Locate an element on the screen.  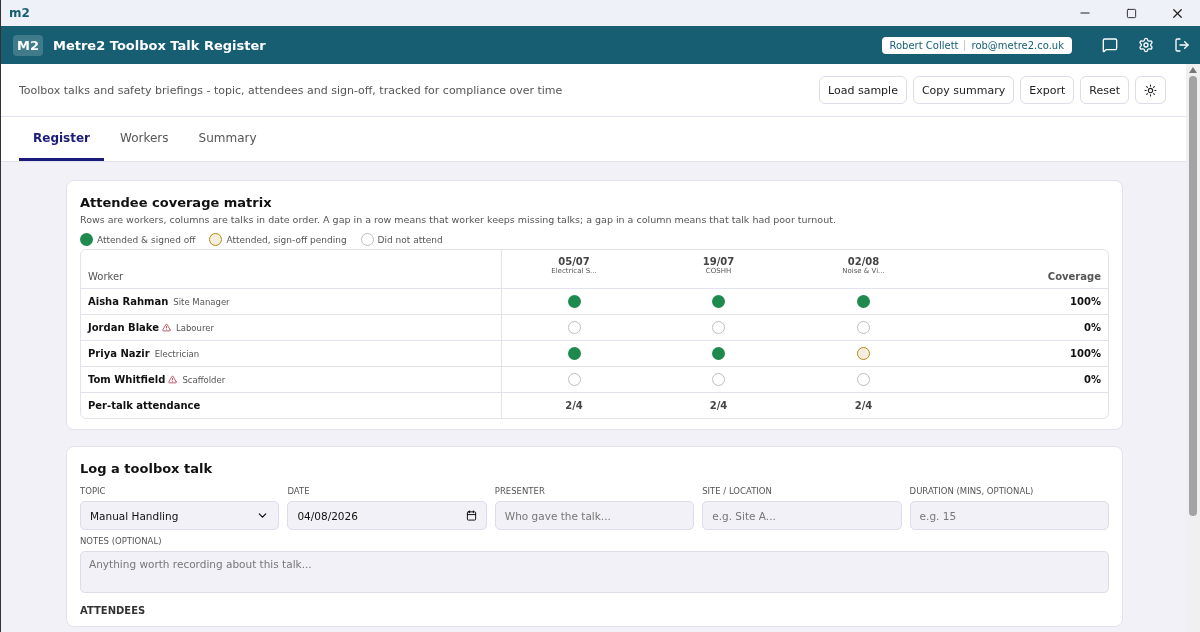
page-subtitle: Toolbox talks and safety briefings - topic, attendees and sign-off, tracked for compliance over time is located at coordinates (291, 90).